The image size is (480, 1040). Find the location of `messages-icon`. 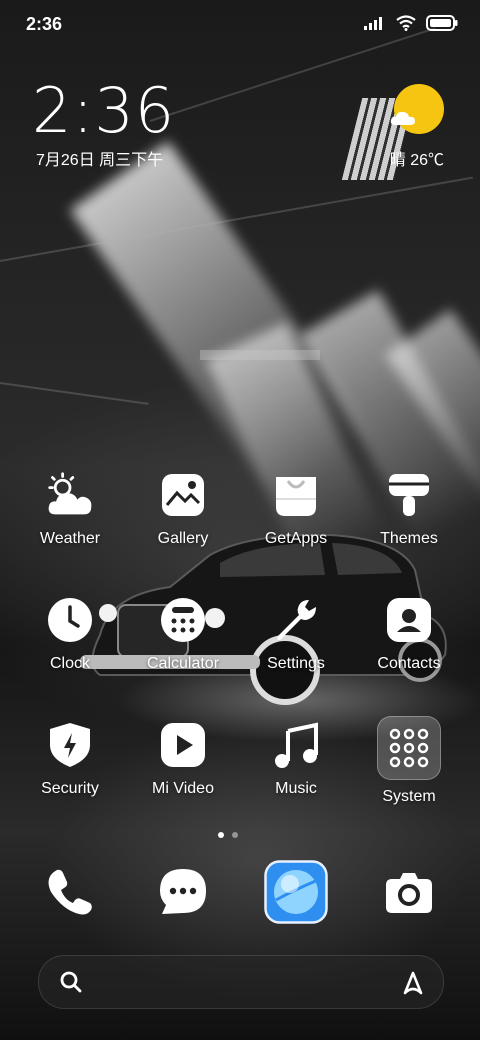

messages-icon is located at coordinates (183, 891).